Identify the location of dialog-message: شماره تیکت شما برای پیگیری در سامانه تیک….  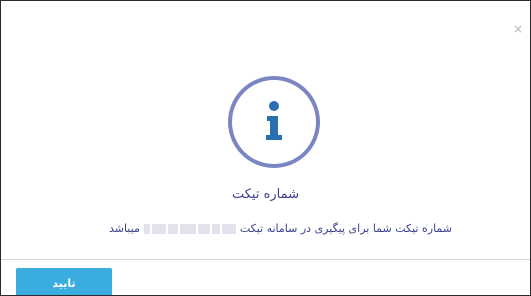
(280, 228).